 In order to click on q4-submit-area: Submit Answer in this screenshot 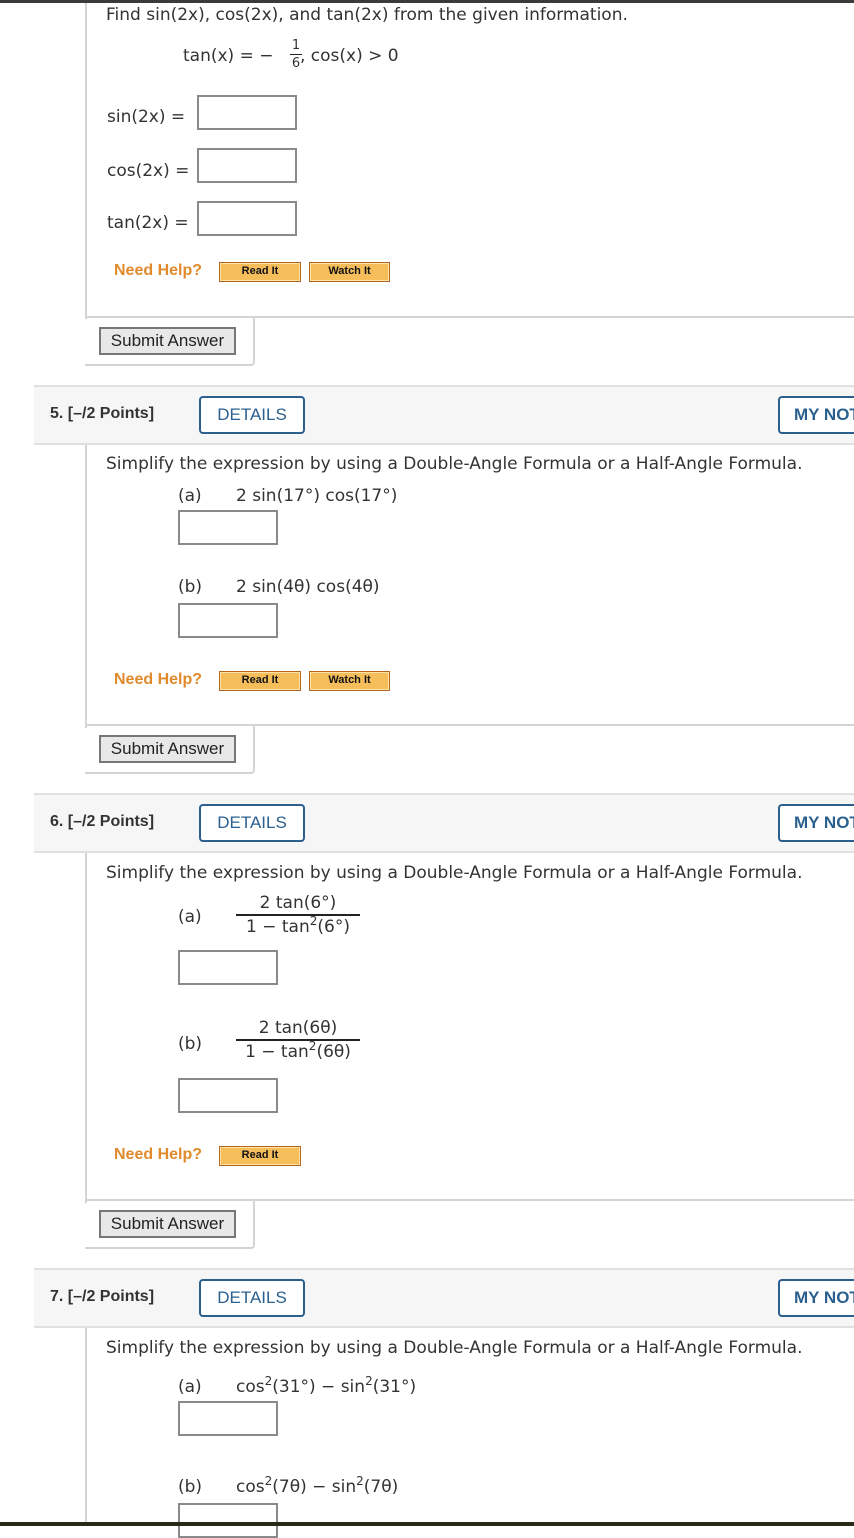, I will do `click(170, 341)`.